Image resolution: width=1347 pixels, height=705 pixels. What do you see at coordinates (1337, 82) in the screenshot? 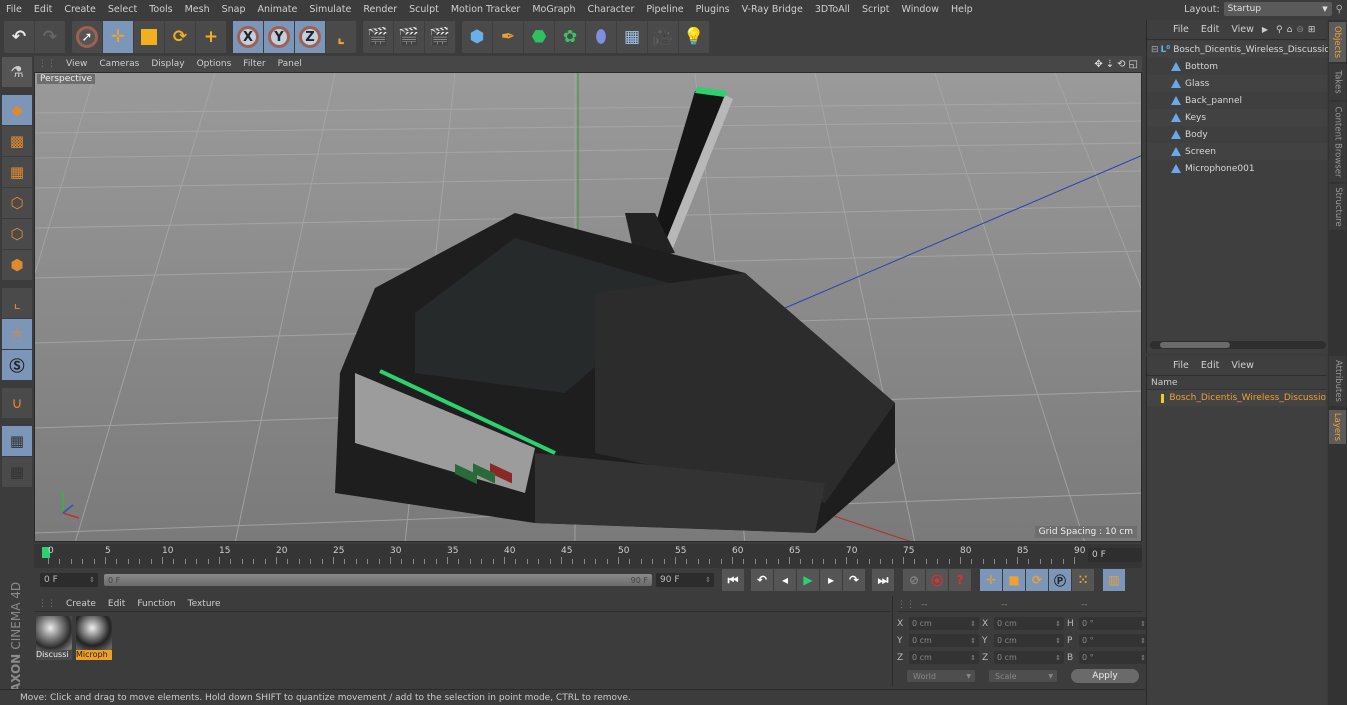
I see `tab-takes: Takes` at bounding box center [1337, 82].